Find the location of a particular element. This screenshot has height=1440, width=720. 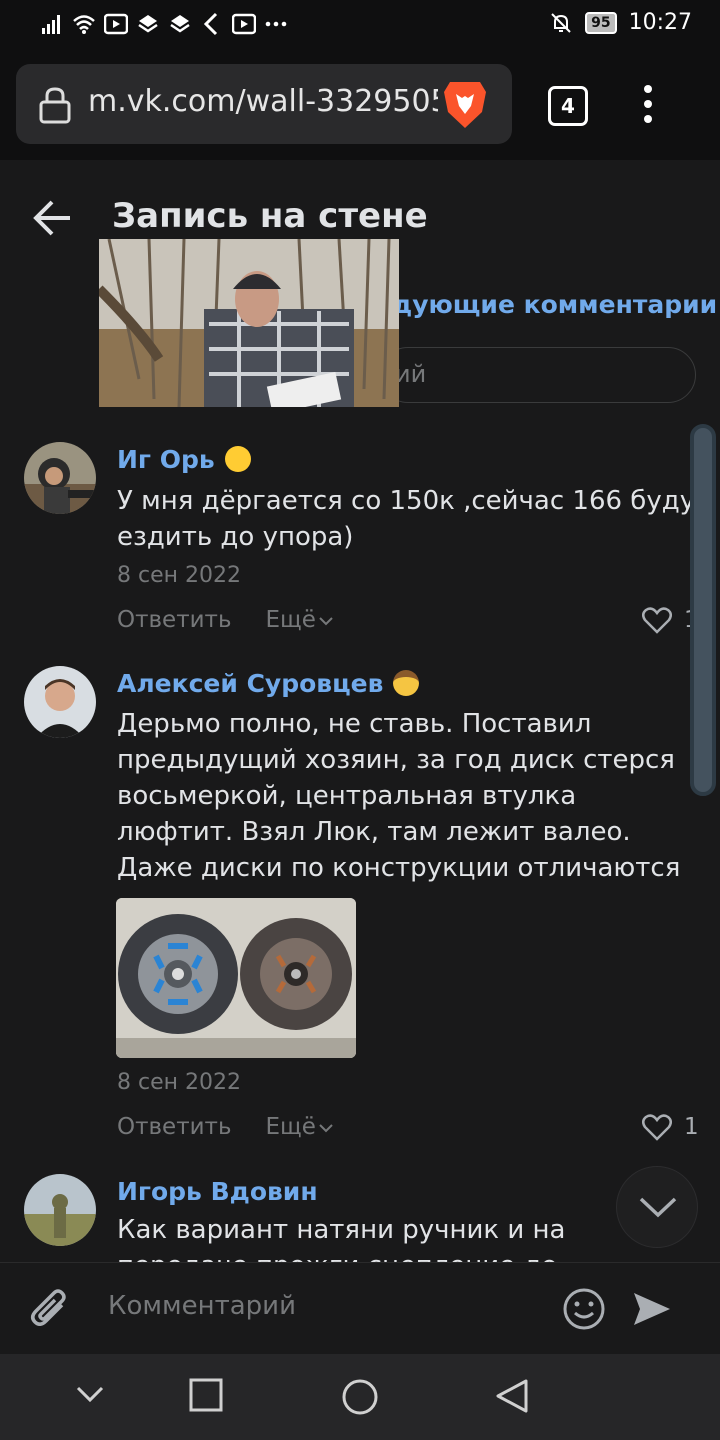

comment-composer: Комментарий is located at coordinates (360, 1308).